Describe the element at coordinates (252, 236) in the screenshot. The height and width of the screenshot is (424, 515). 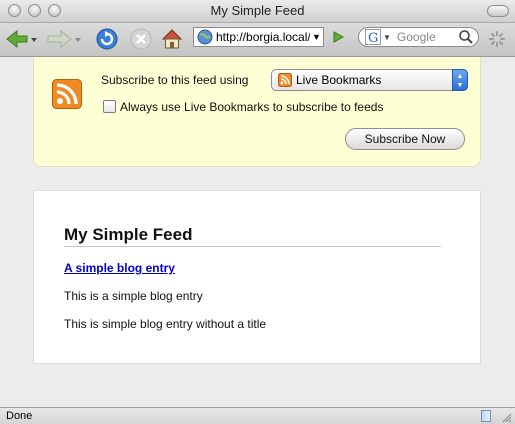
I see `feed-title: My Simple Feed` at that location.